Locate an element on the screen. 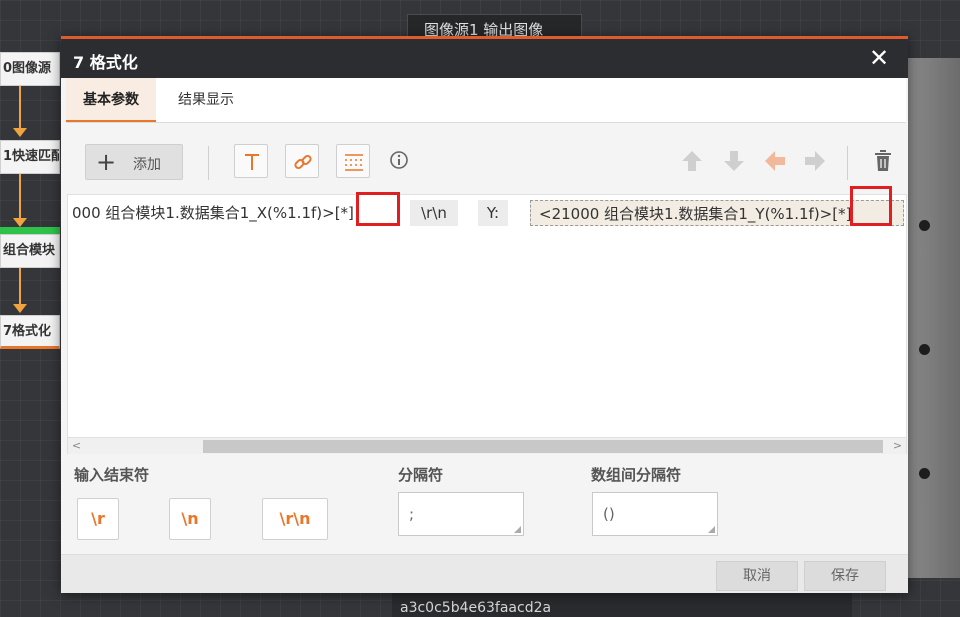 Image resolution: width=960 pixels, height=617 pixels. tab-basic-params: 基本参数 is located at coordinates (111, 100).